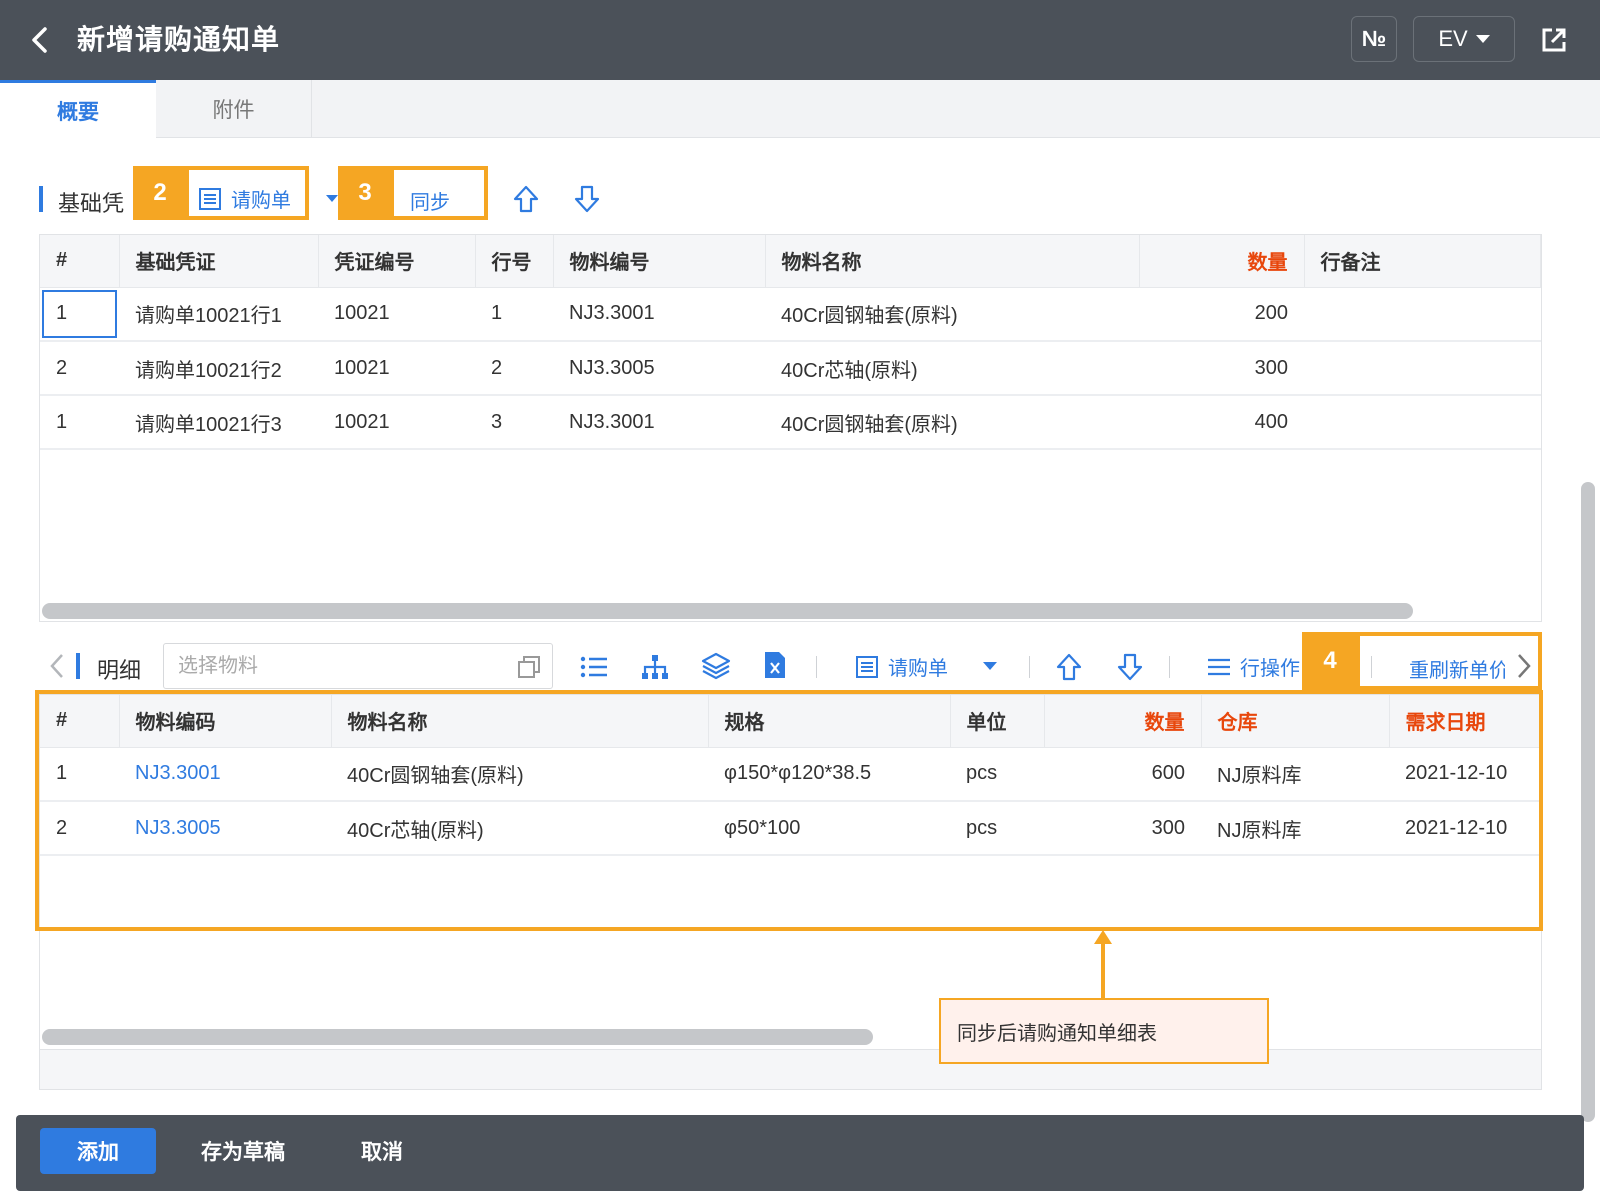  I want to click on save-draft-button: 存为草稿, so click(243, 1151).